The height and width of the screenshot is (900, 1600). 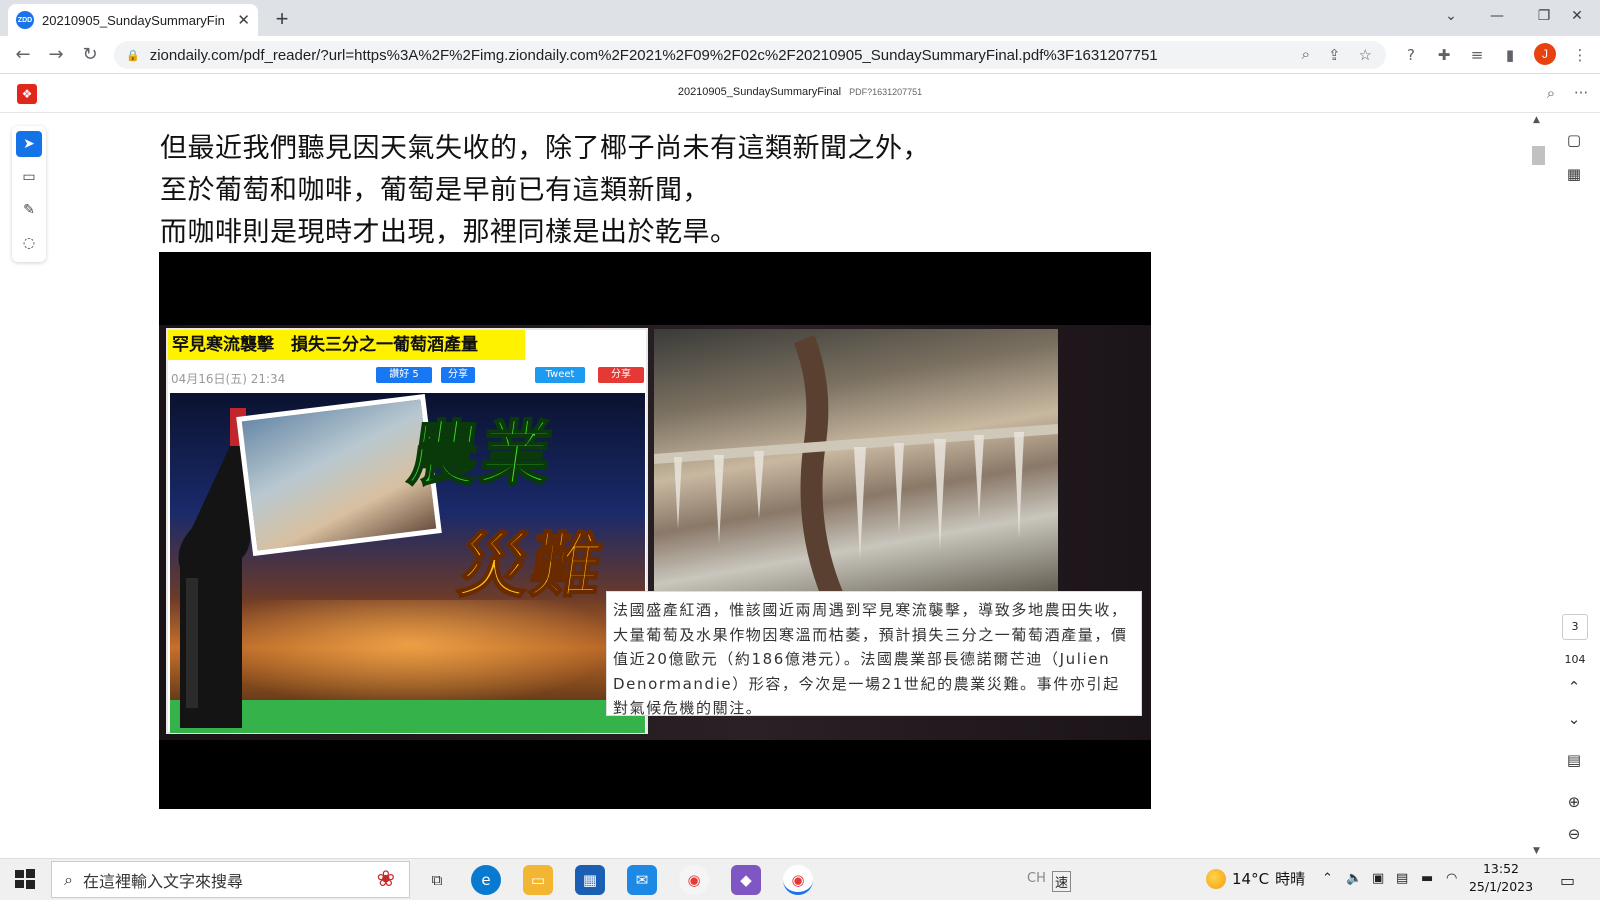 What do you see at coordinates (886, 92) in the screenshot?
I see `pdf-query: PDF?1631207751` at bounding box center [886, 92].